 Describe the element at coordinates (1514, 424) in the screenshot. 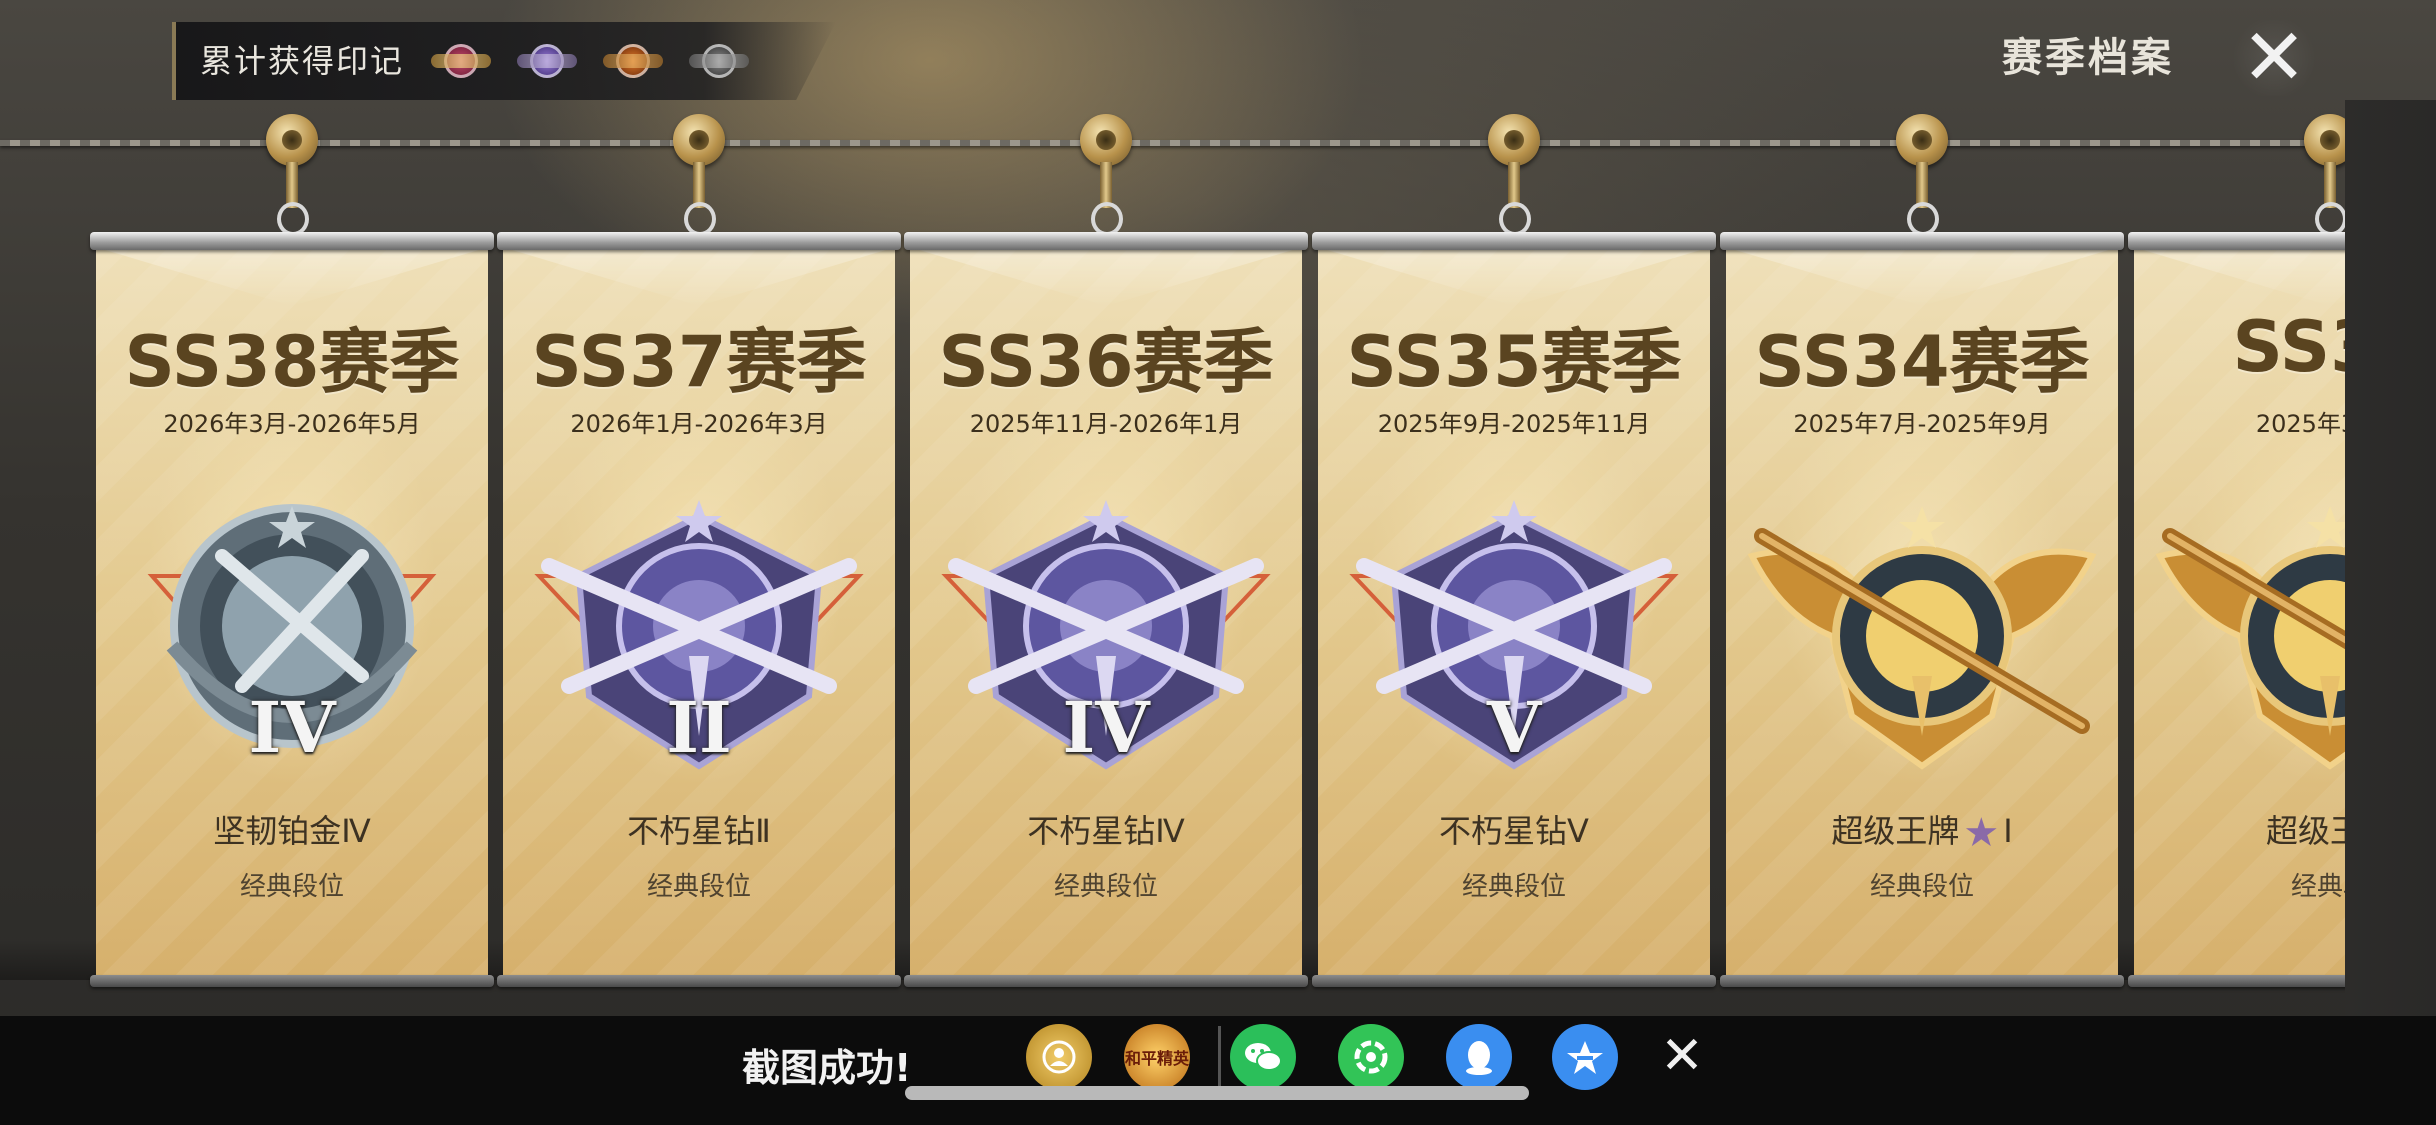

I see `season-dates: 2025年9月-2025年11月` at that location.